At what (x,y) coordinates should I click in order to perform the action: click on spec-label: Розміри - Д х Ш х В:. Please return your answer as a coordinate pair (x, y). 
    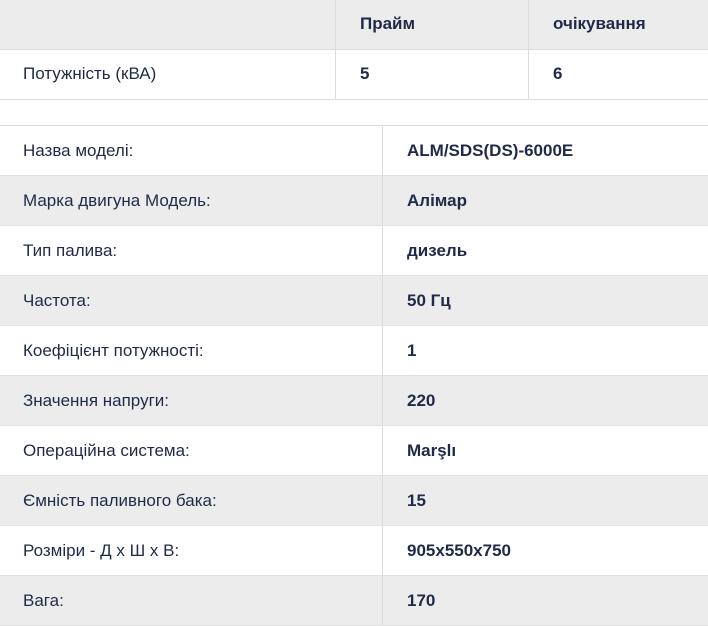
    Looking at the image, I should click on (191, 550).